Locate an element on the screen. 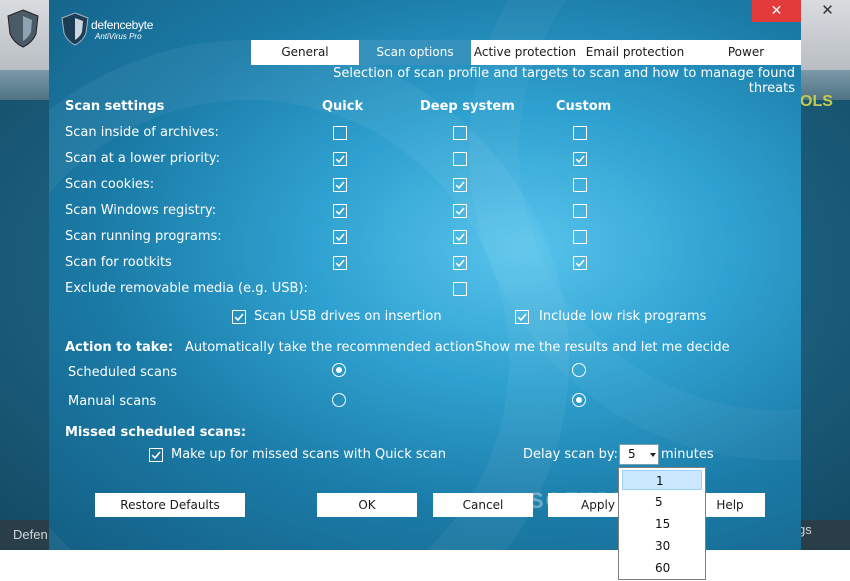 This screenshot has height=581, width=850. scan-usb-checkbox is located at coordinates (239, 317).